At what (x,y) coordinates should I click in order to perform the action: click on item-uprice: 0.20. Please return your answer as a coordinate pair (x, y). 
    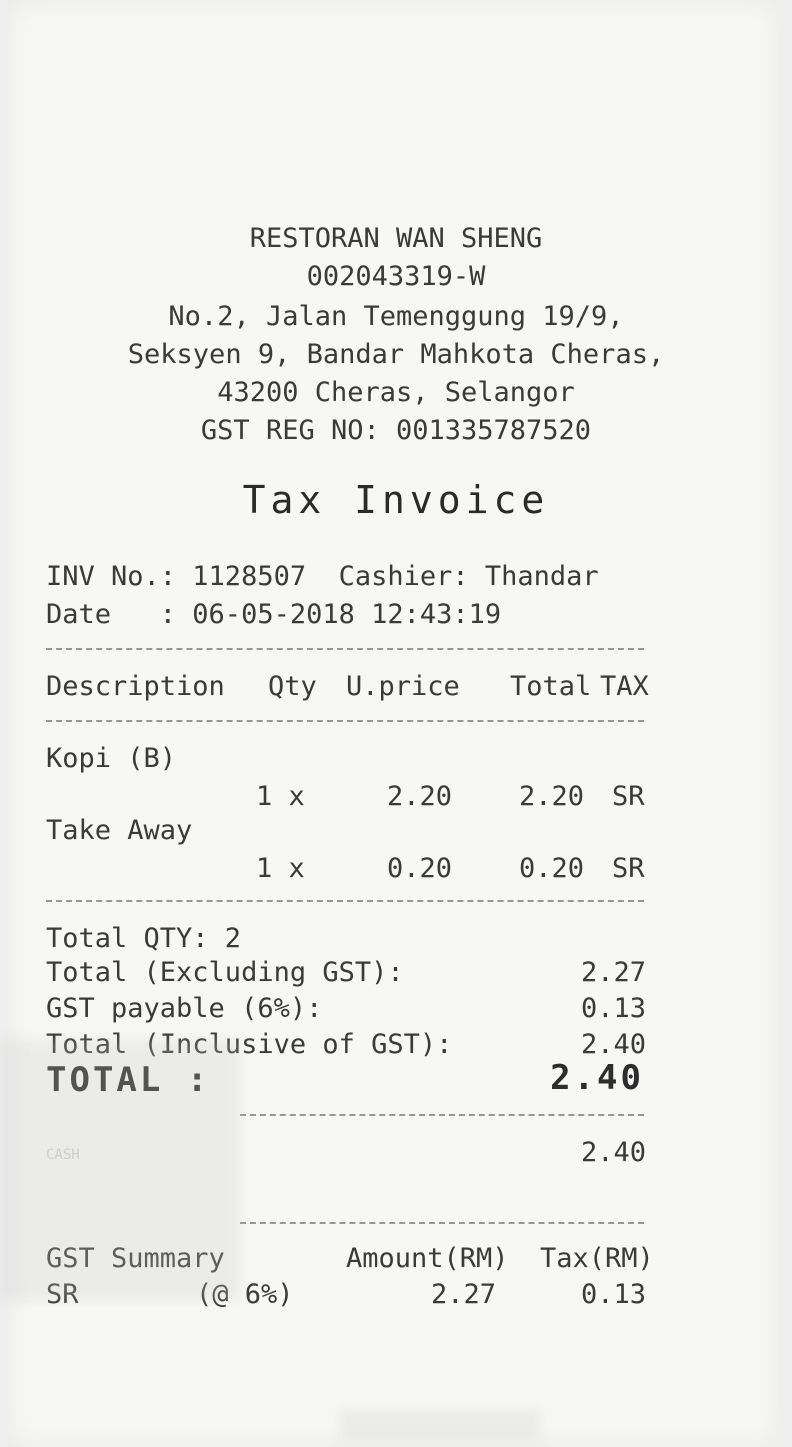
    Looking at the image, I should click on (419, 868).